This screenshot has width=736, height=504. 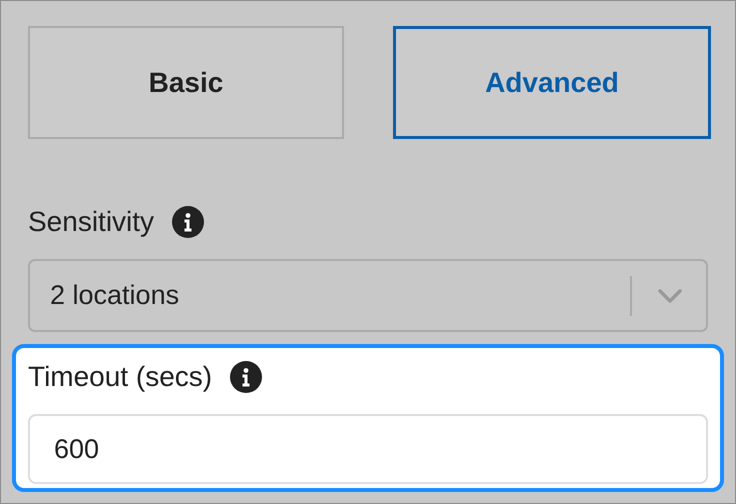 What do you see at coordinates (186, 82) in the screenshot?
I see `tab: Basic` at bounding box center [186, 82].